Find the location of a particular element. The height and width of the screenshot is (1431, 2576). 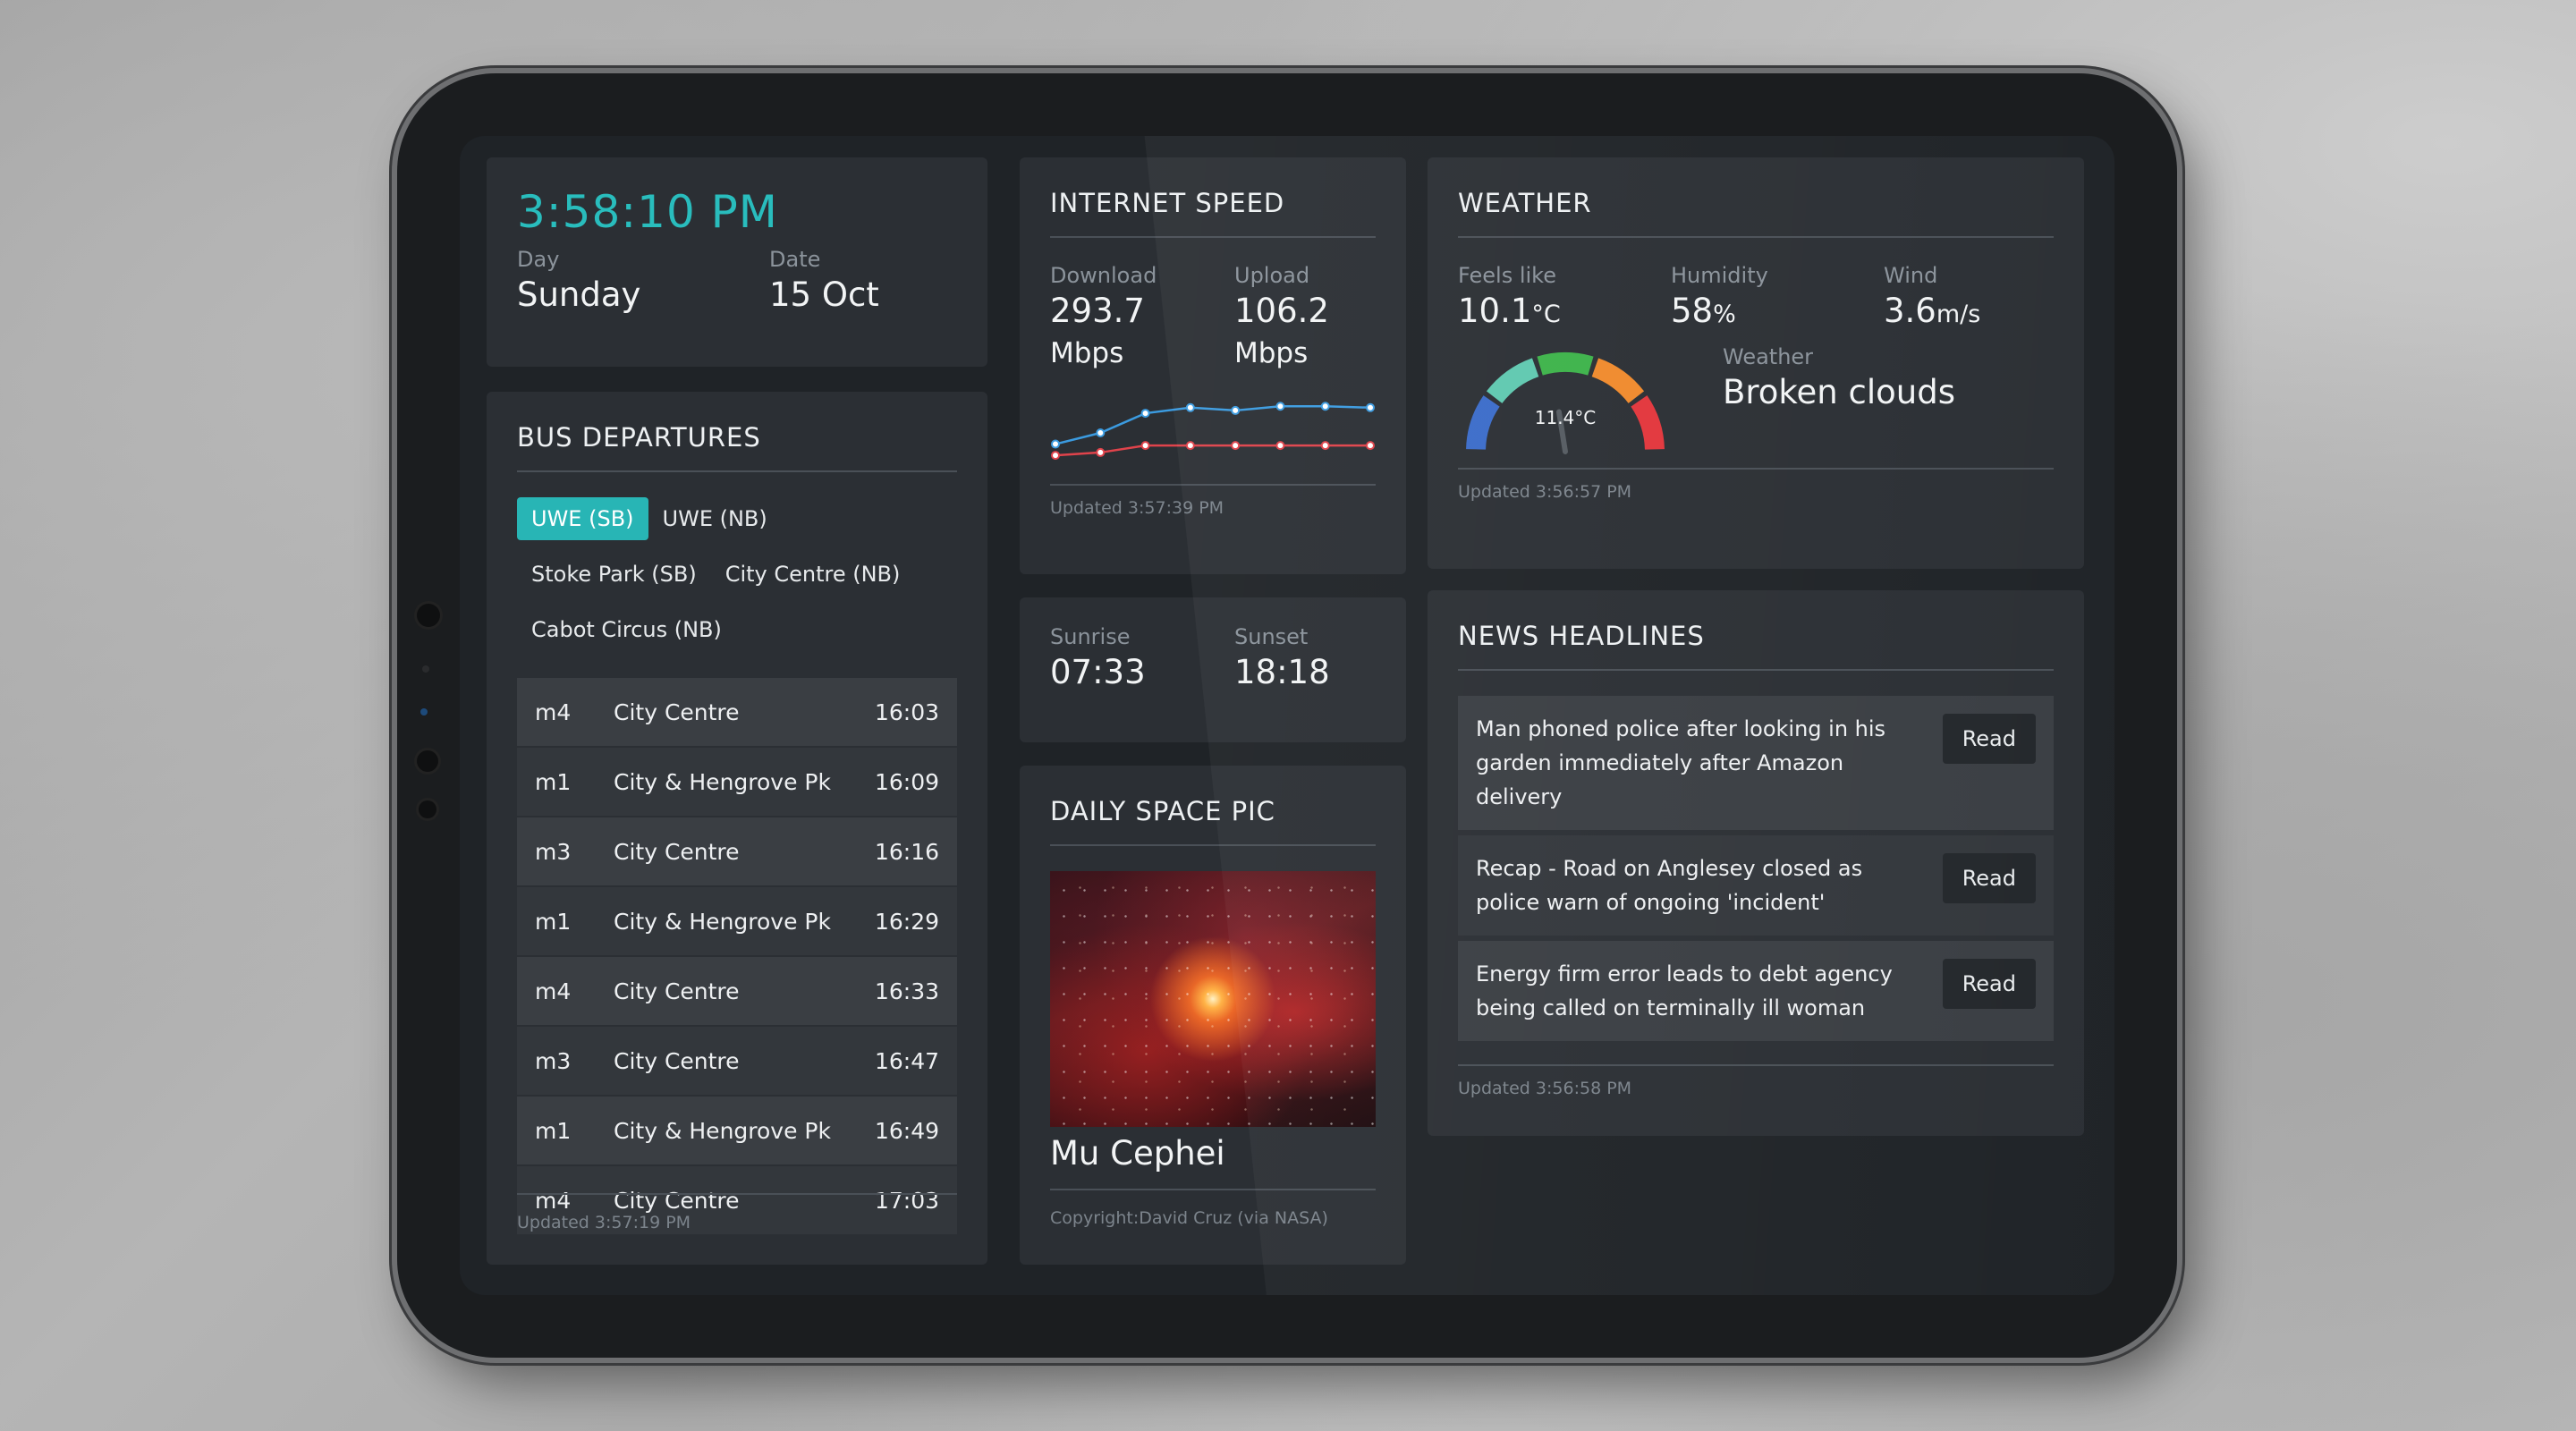

wind-label: Wind is located at coordinates (1911, 276).